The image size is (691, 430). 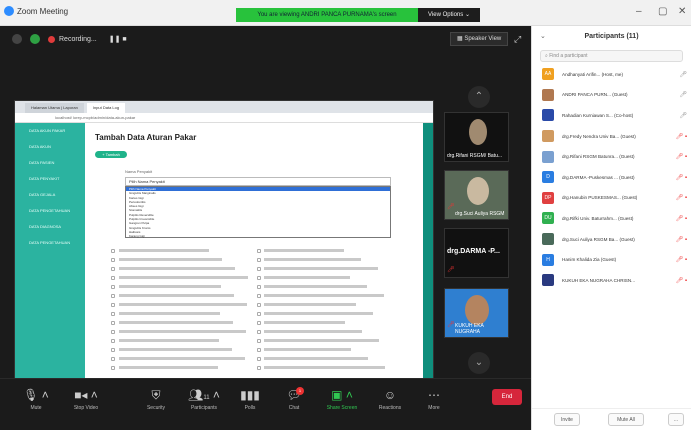 What do you see at coordinates (50, 195) in the screenshot?
I see `web-sidebar-item: DATA GEJALA` at bounding box center [50, 195].